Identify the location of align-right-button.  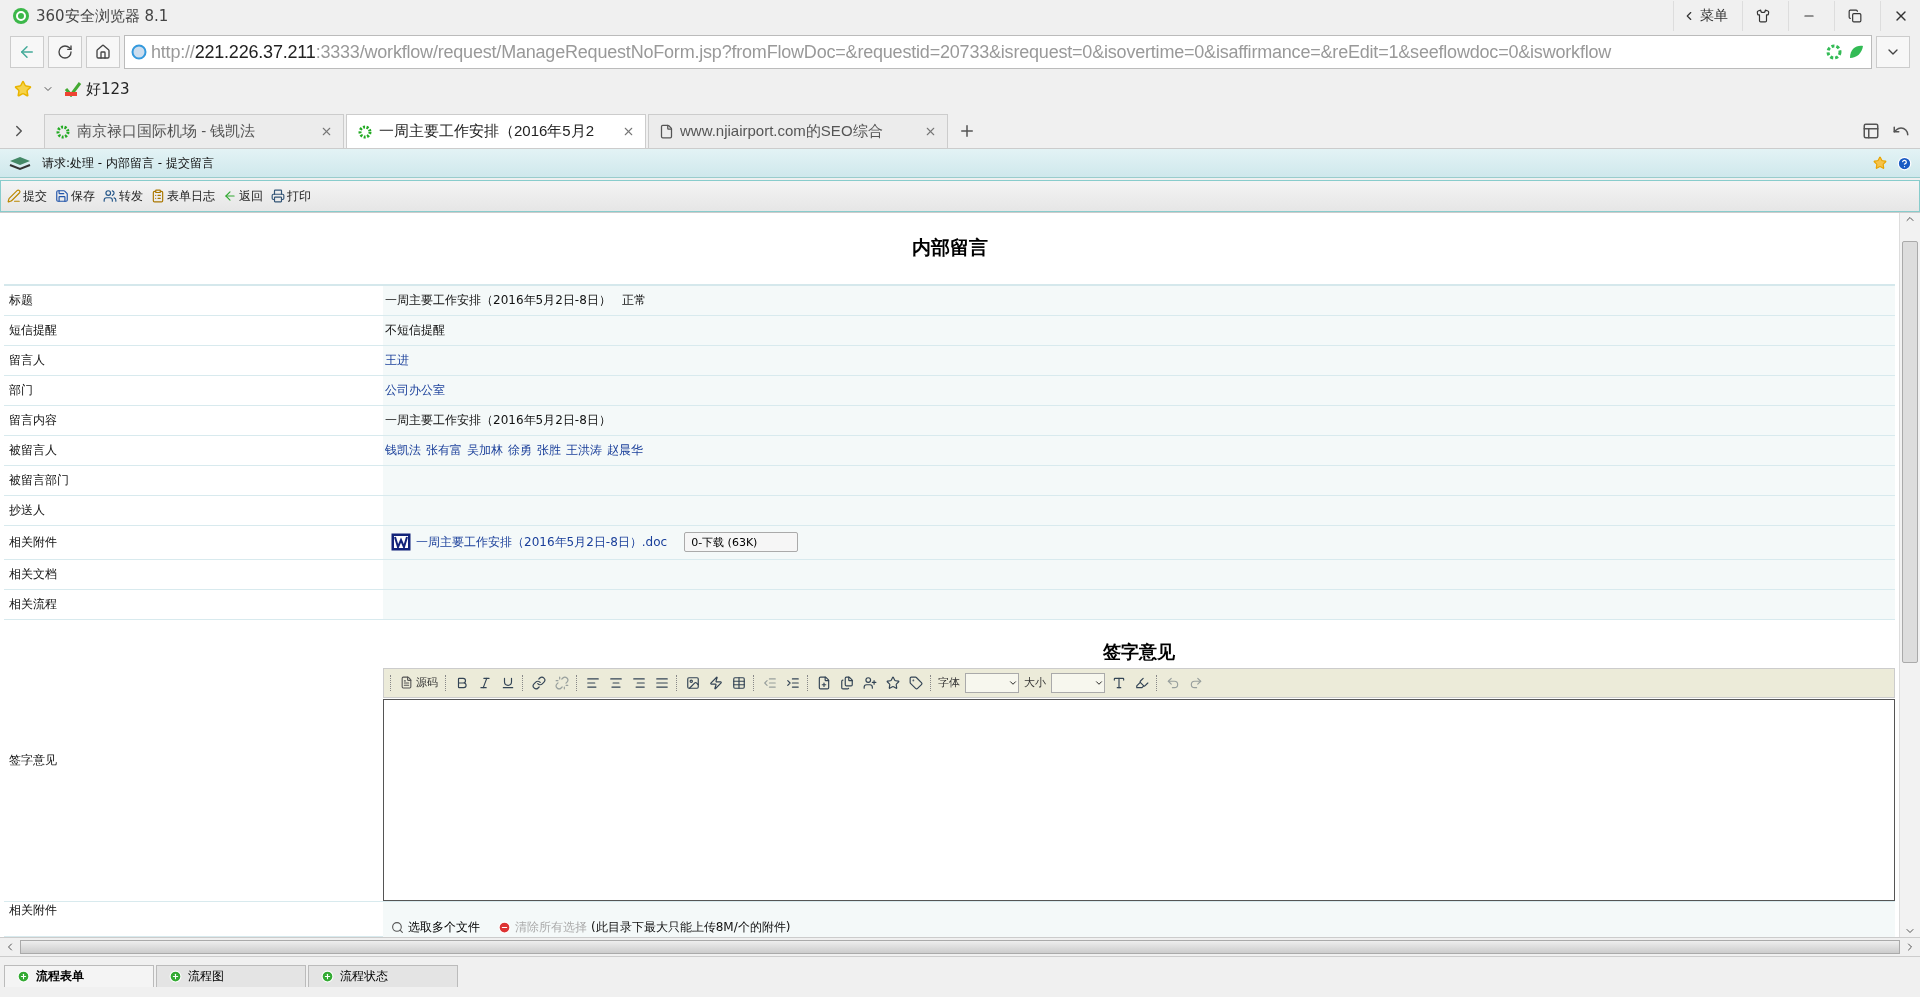
(639, 682).